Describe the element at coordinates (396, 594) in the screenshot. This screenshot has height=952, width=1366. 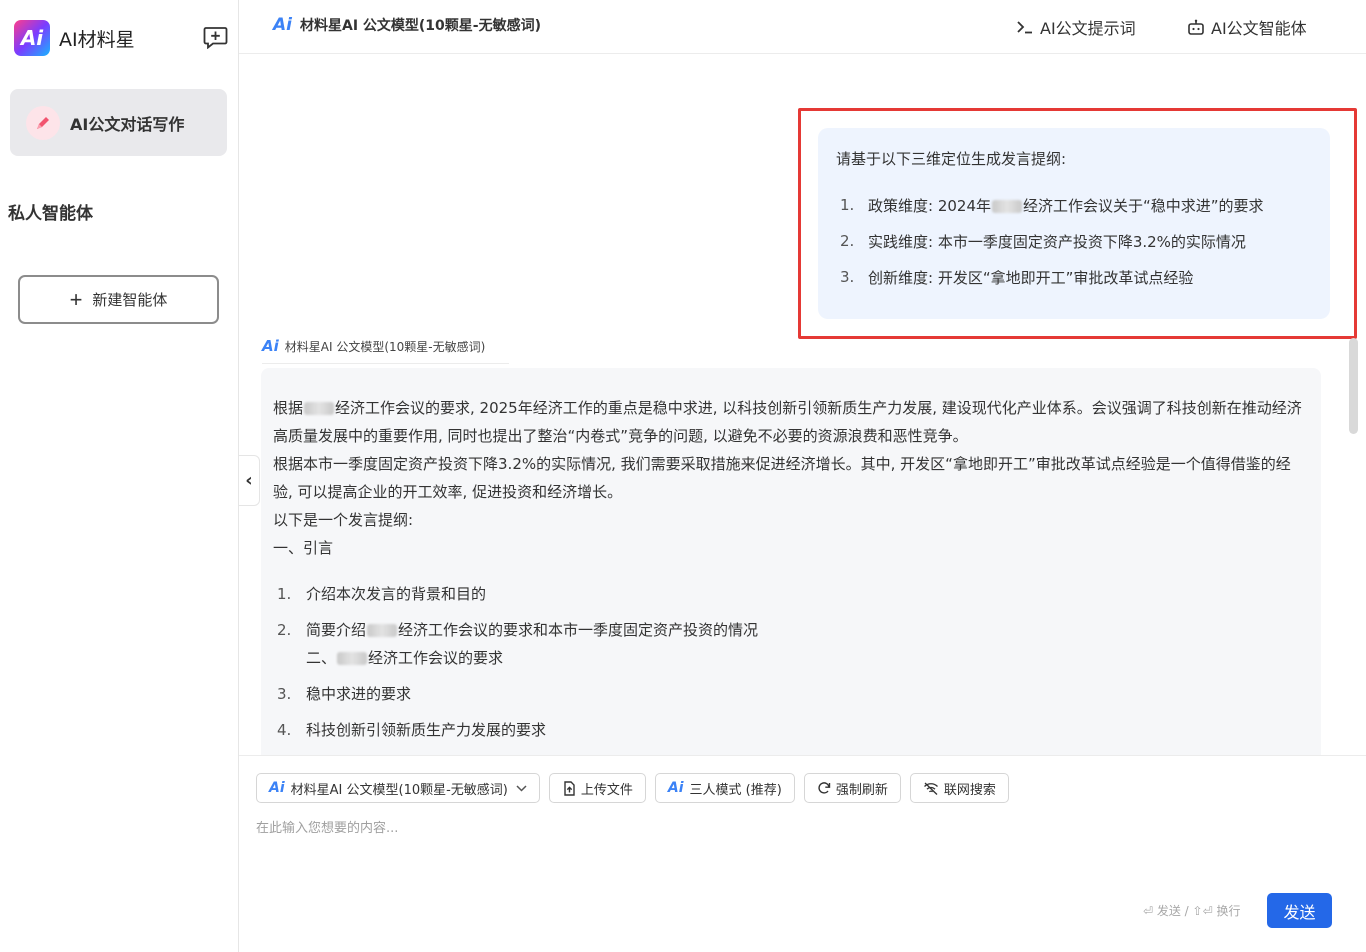
I see `list-text: 介绍本次发言的背景和目的` at that location.